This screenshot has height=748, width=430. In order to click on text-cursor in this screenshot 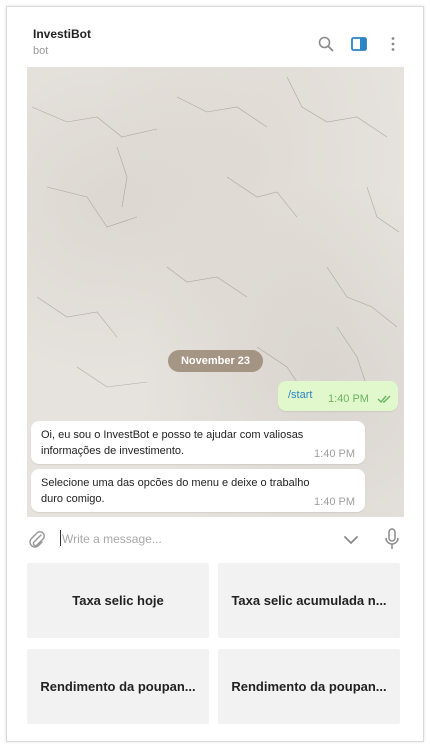, I will do `click(60, 538)`.